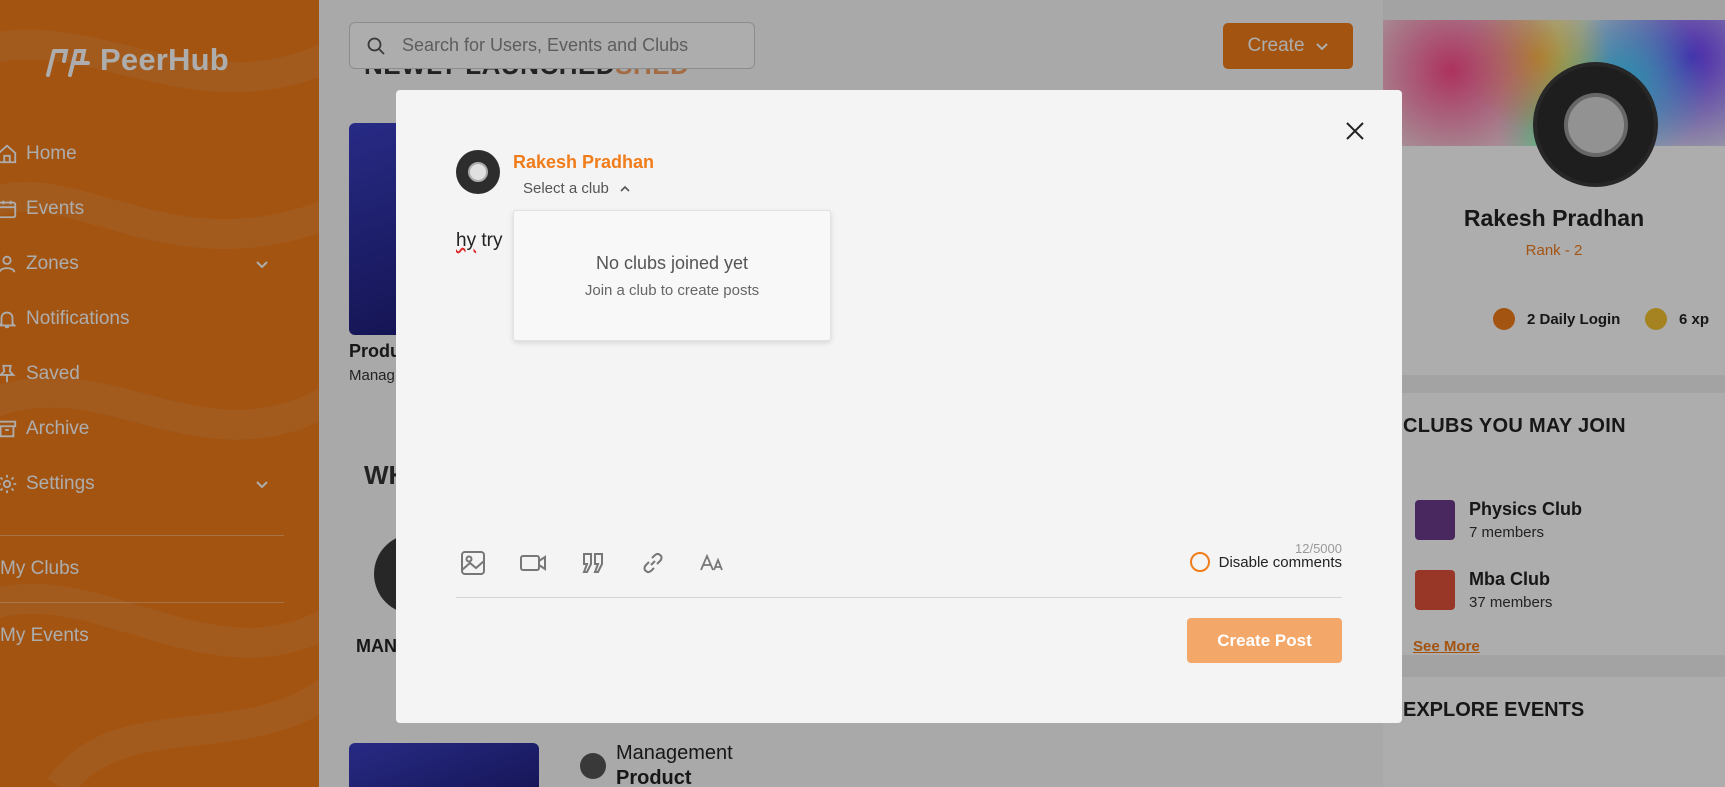  I want to click on video-icon, so click(533, 563).